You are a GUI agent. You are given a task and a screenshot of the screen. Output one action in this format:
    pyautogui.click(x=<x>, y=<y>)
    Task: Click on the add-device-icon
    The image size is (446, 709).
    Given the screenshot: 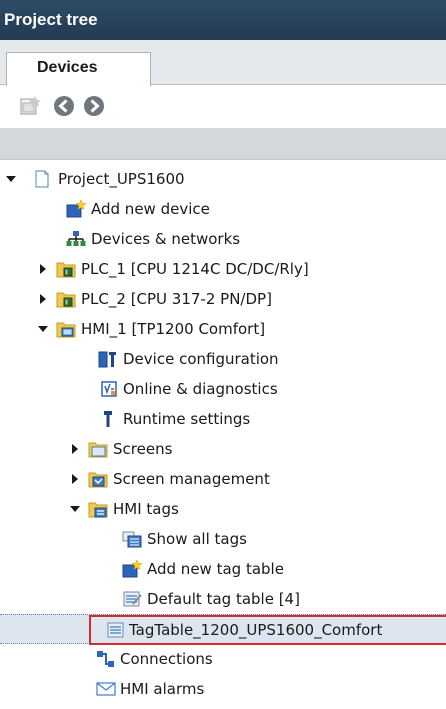 What is the action you would take?
    pyautogui.click(x=30, y=106)
    